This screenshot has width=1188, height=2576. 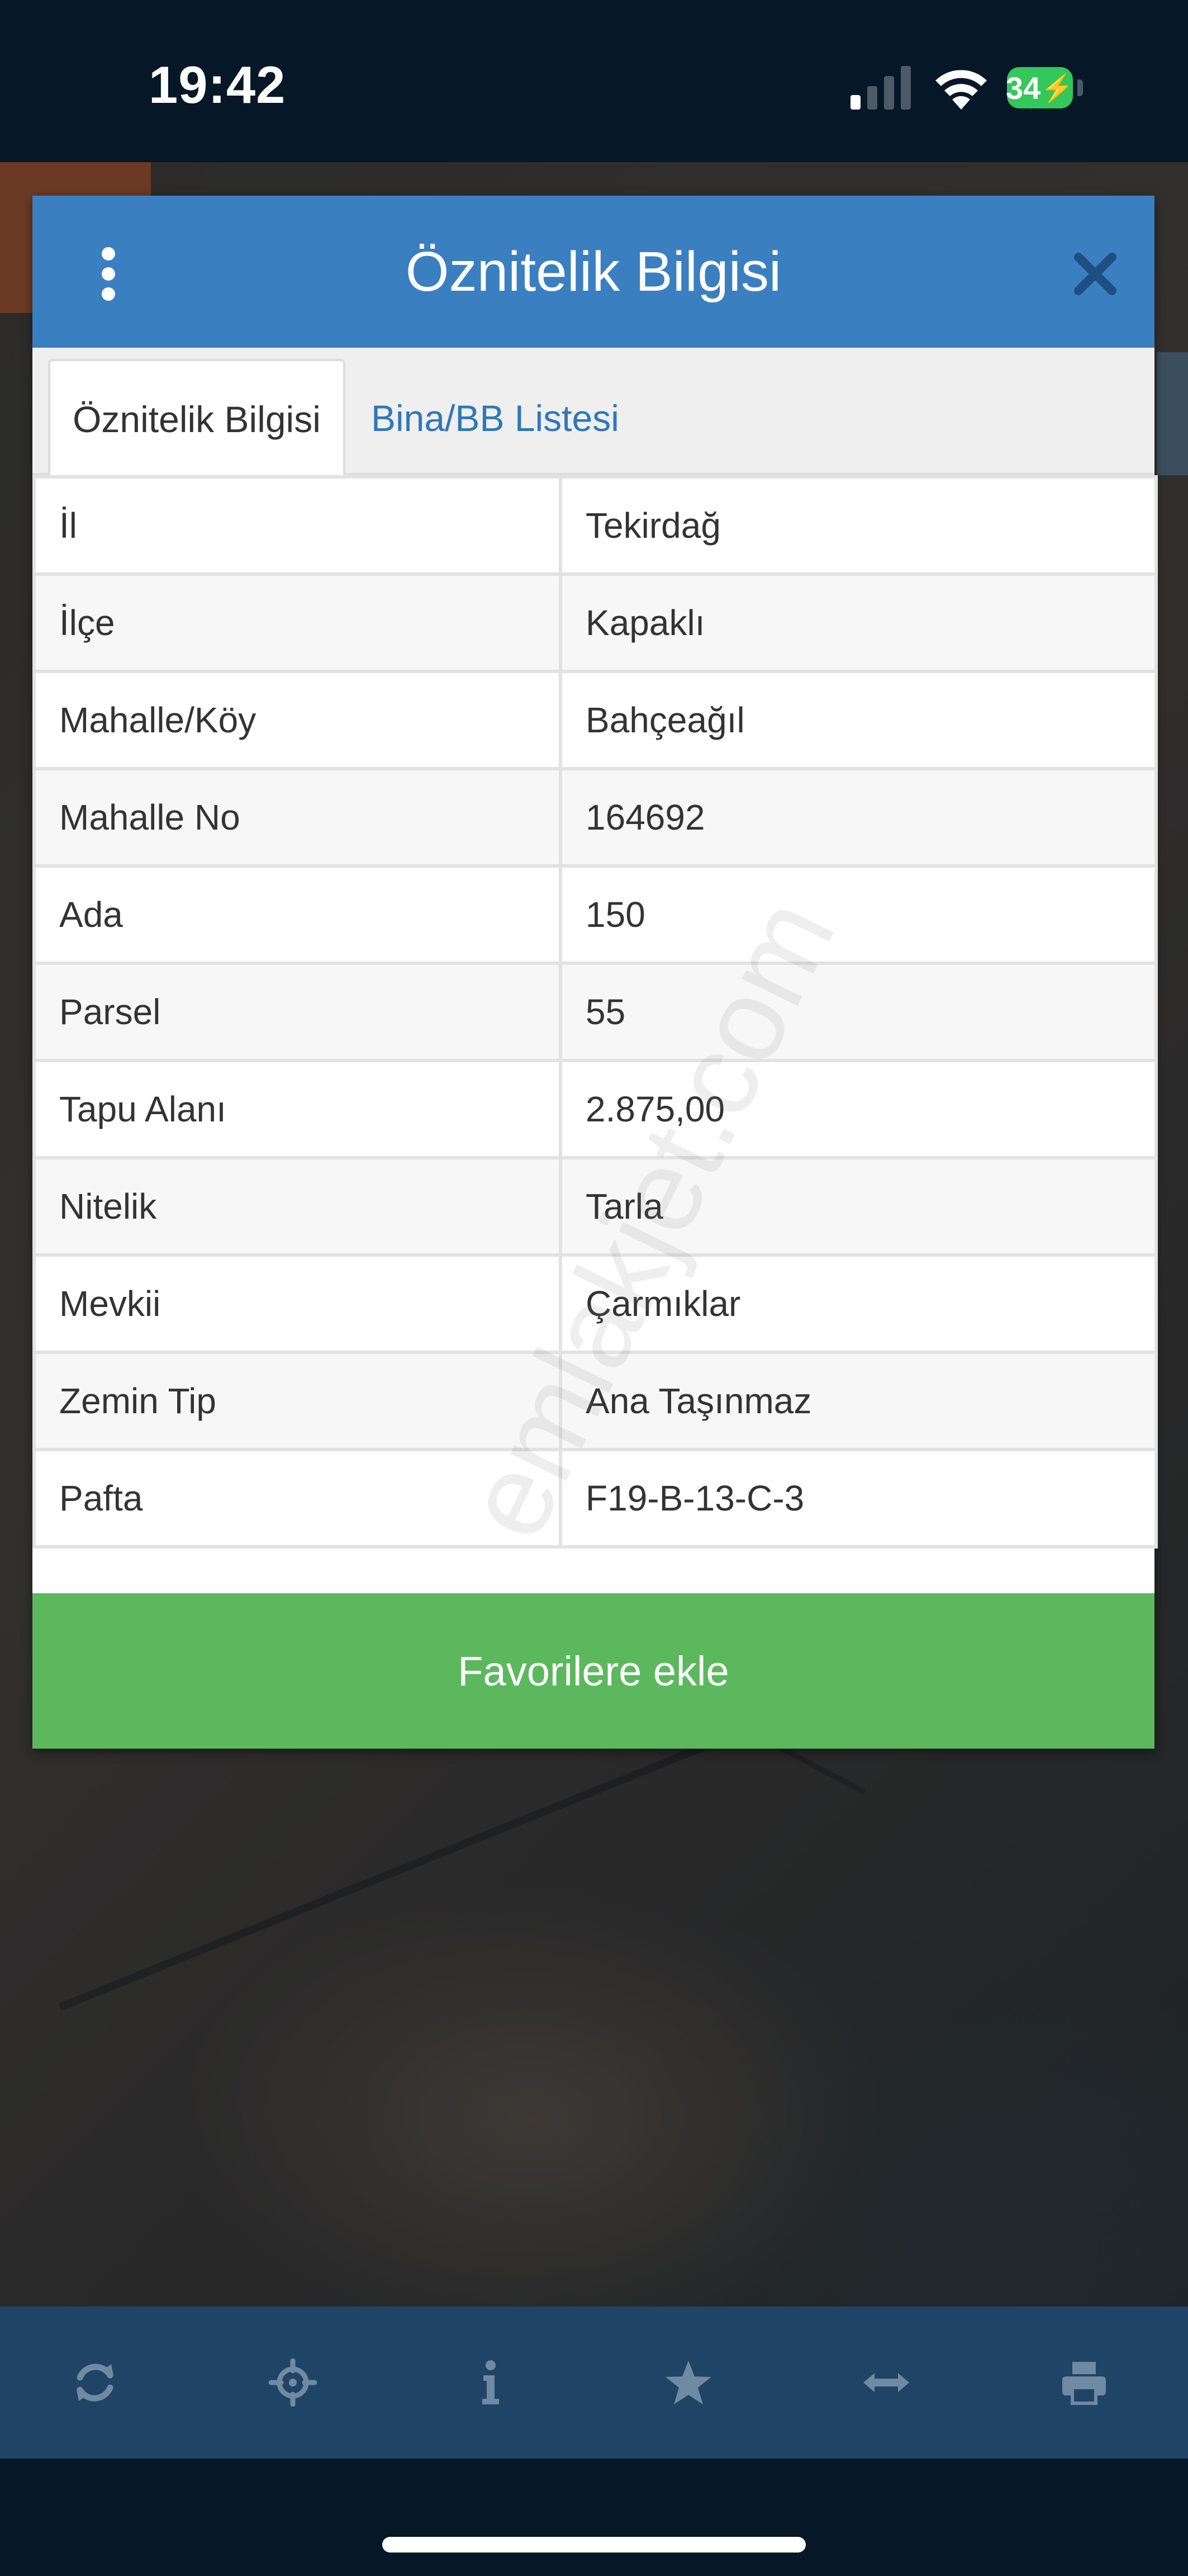 I want to click on row-value: Ana Taşınmaz, so click(x=858, y=1401).